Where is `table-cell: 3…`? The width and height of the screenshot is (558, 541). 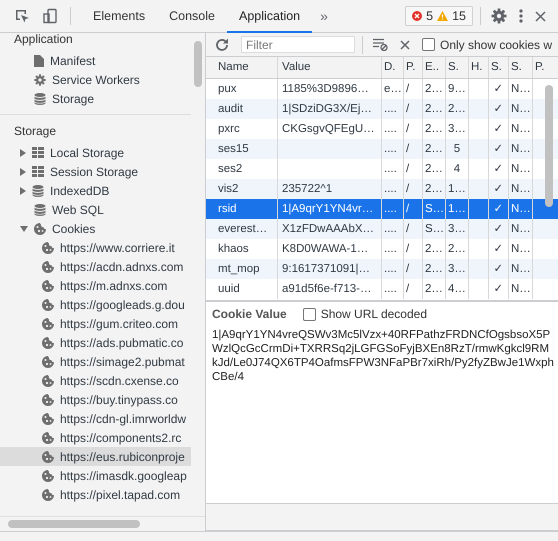
table-cell: 3… is located at coordinates (457, 229).